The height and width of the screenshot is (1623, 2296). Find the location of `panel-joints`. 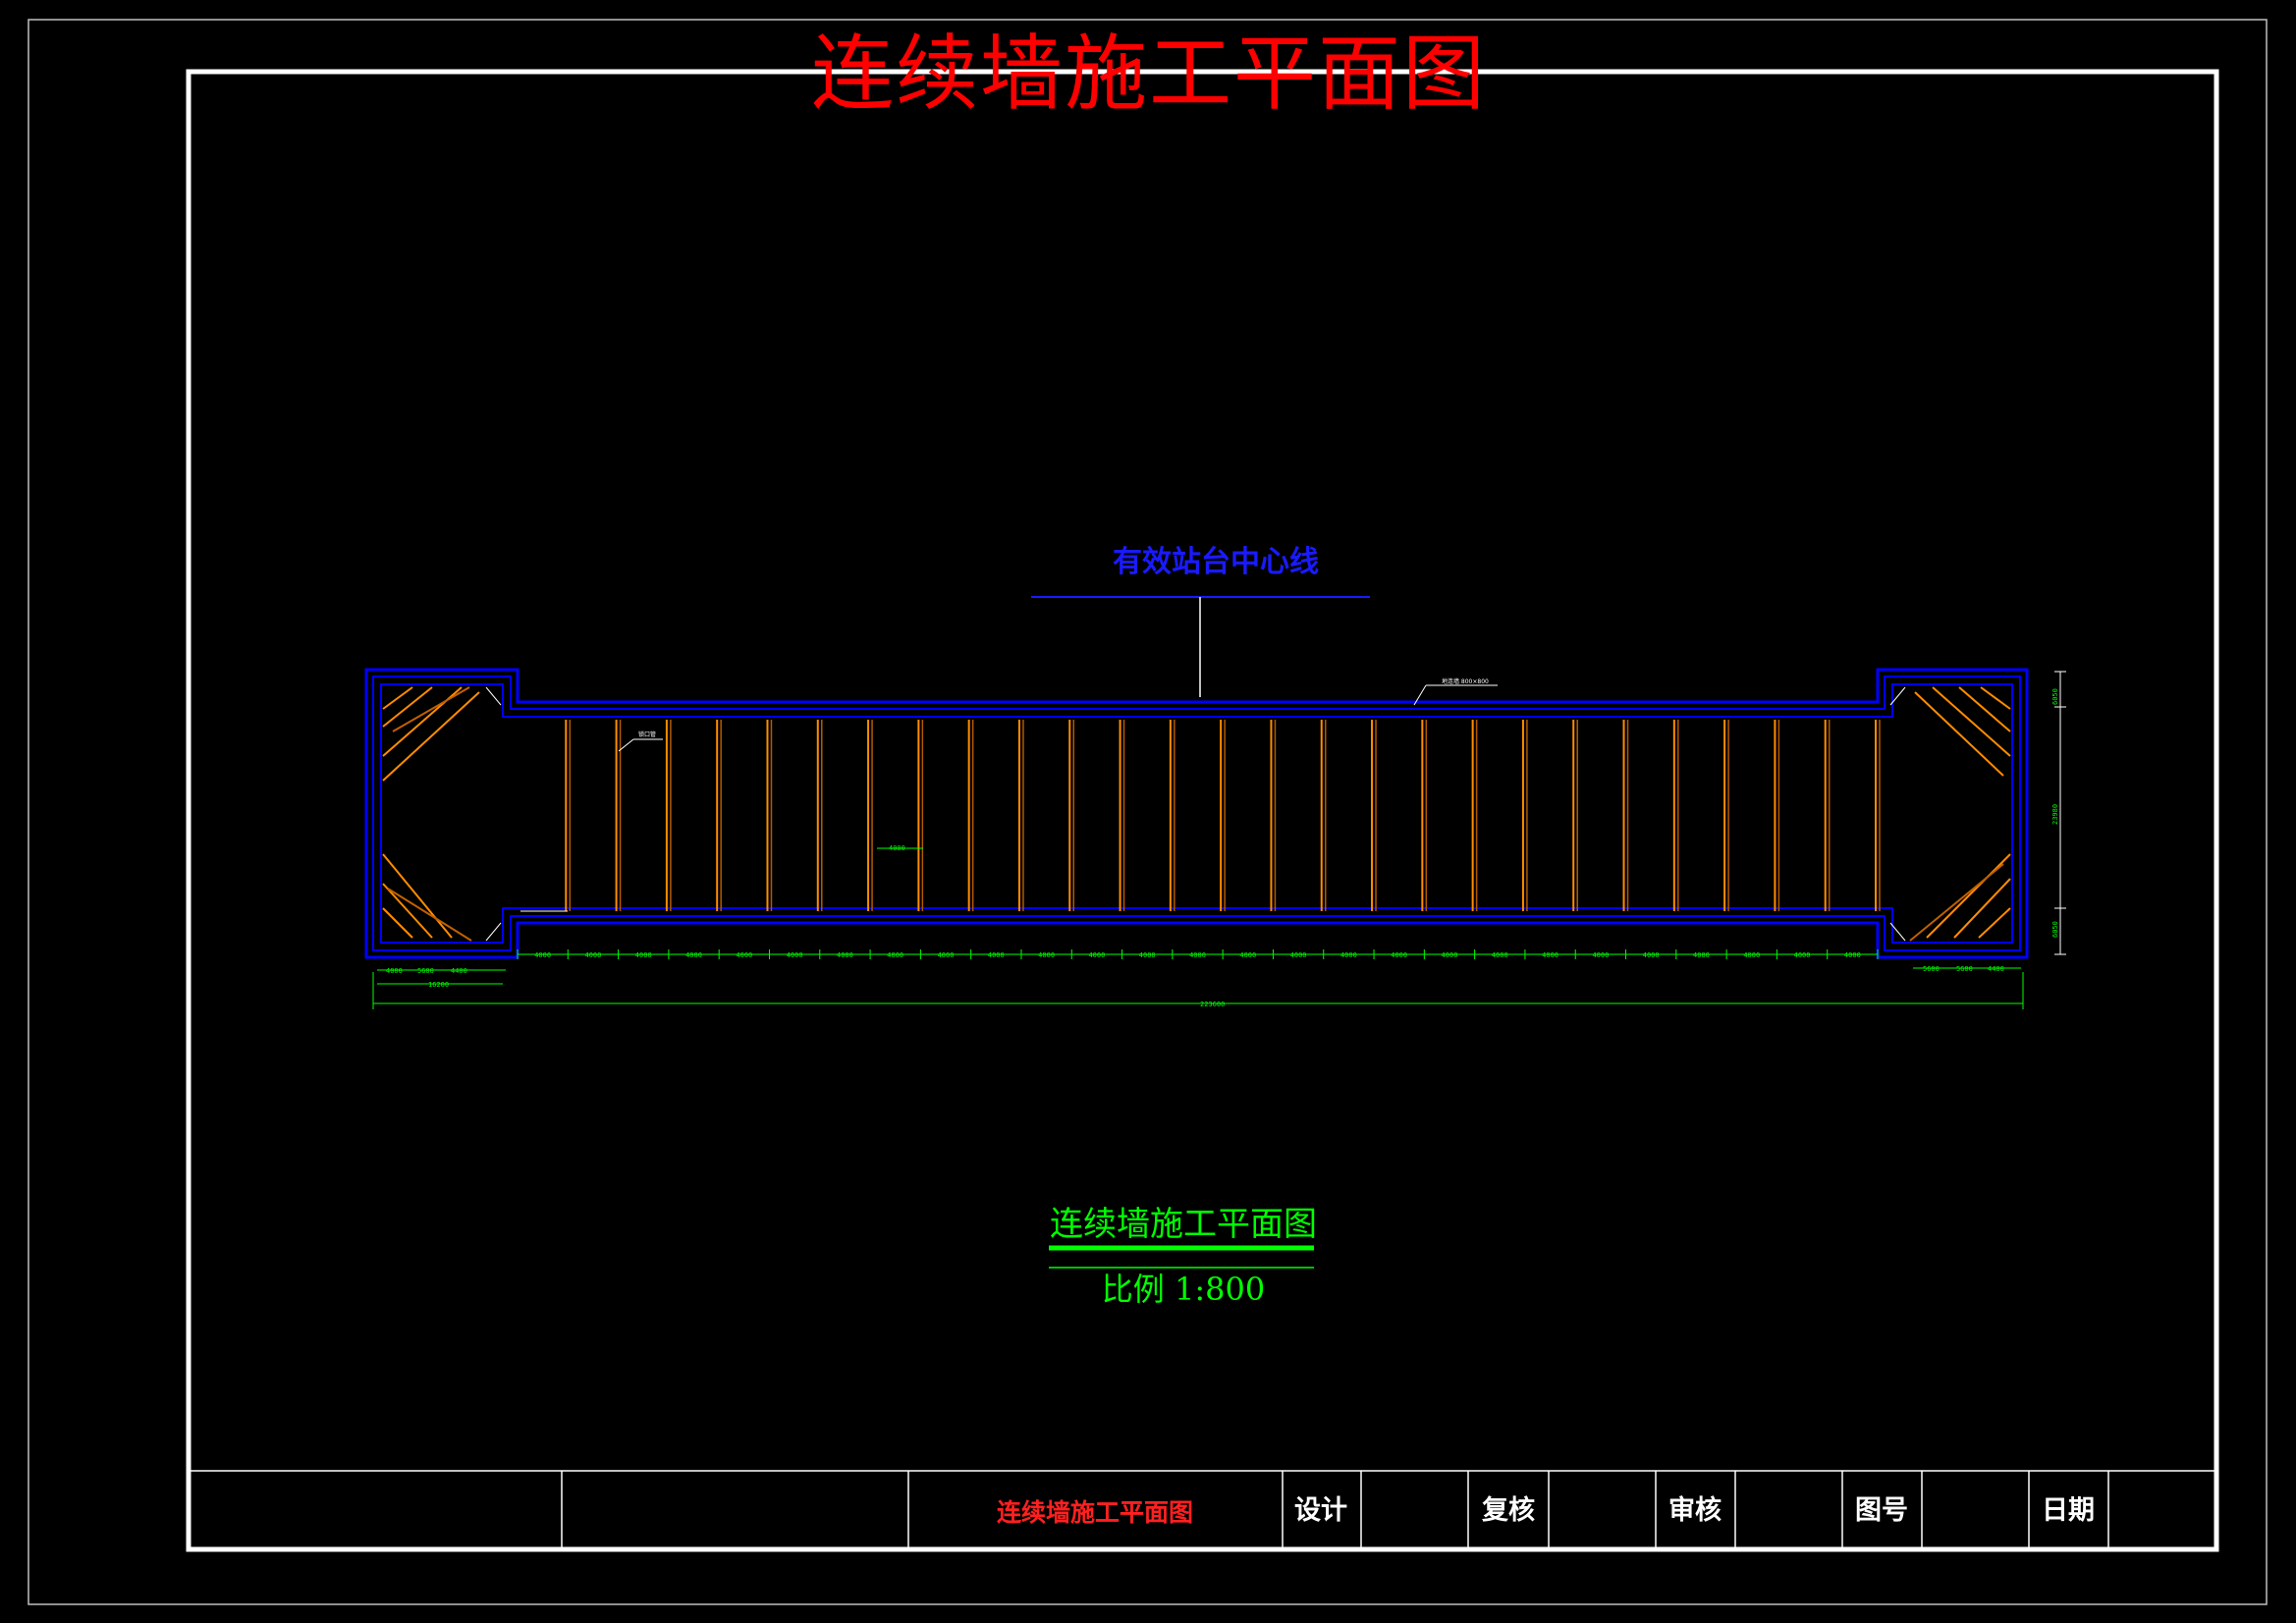

panel-joints is located at coordinates (1200, 816).